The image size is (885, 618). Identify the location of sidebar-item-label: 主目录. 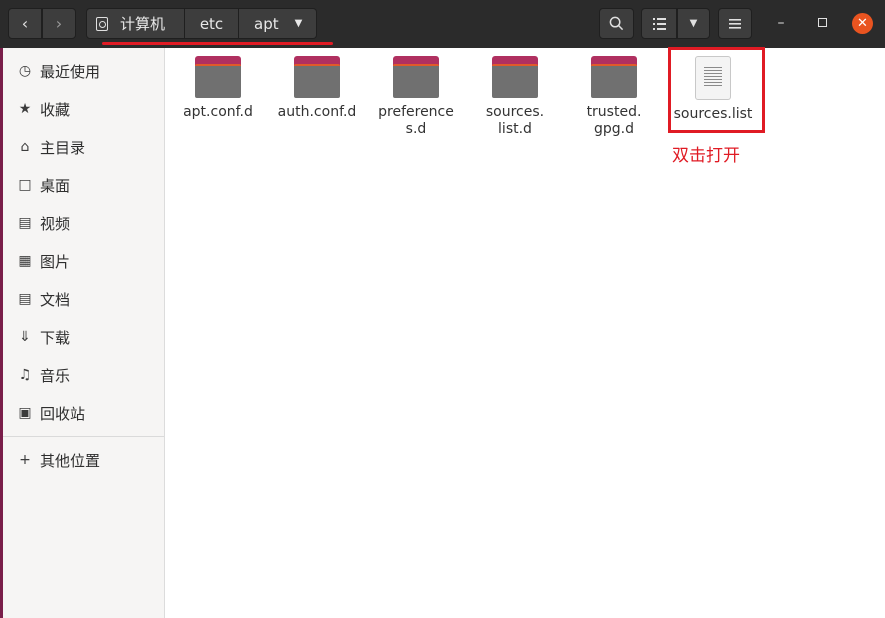
(63, 147).